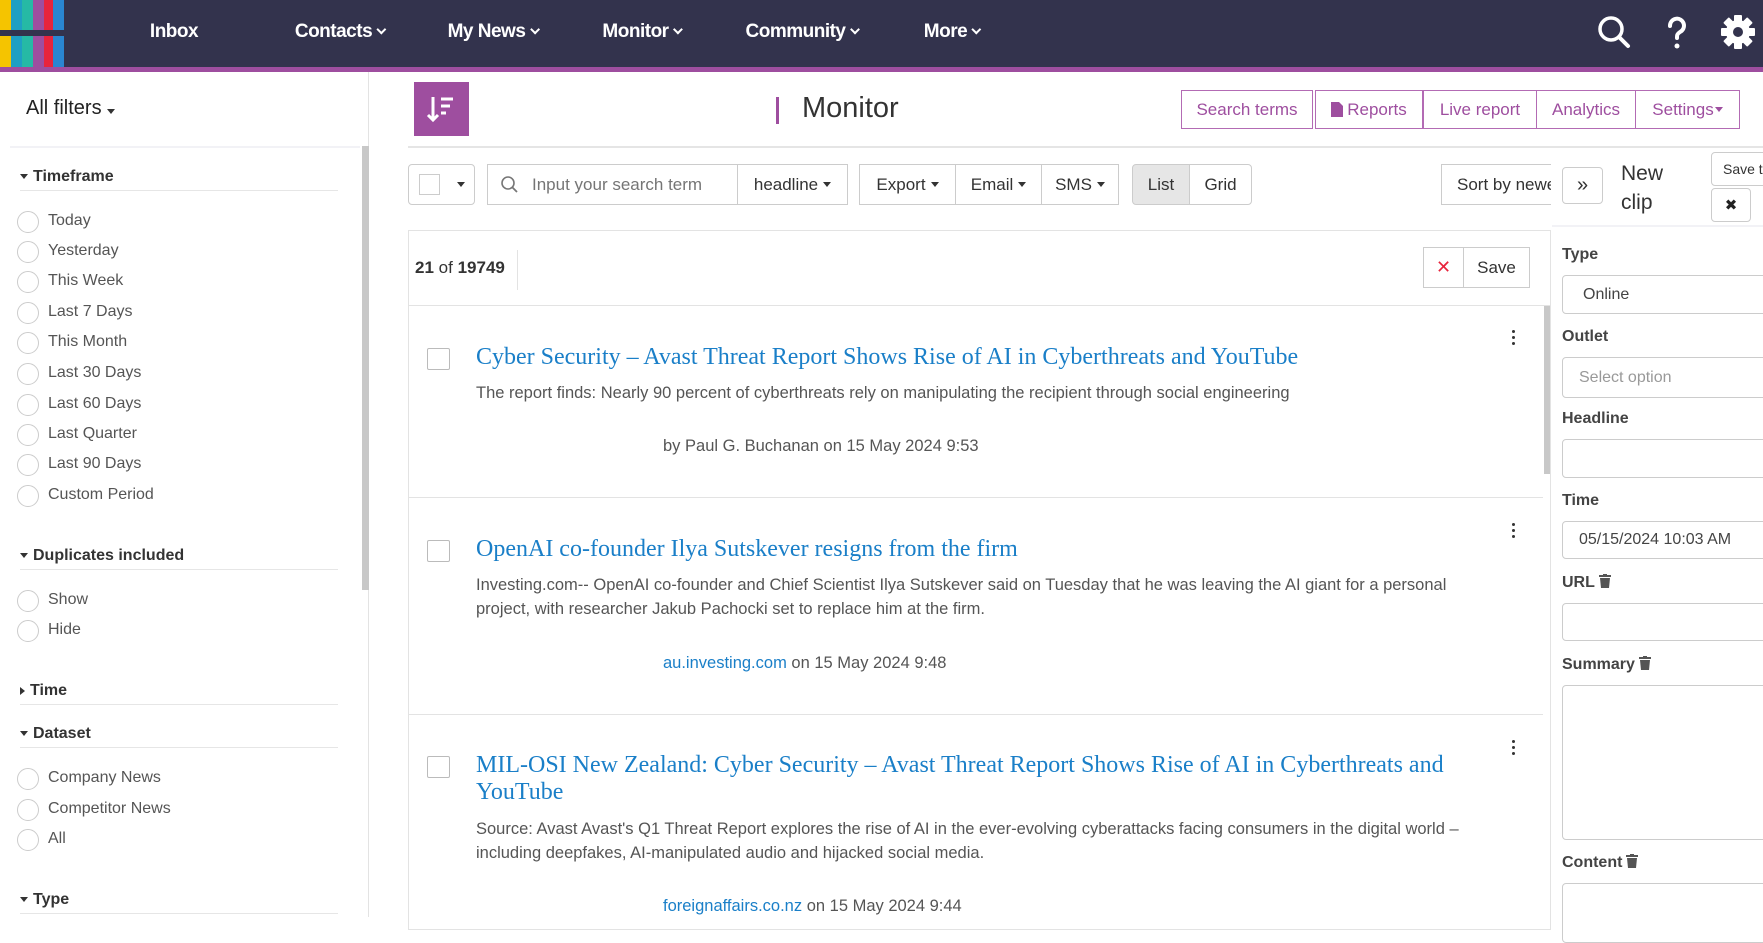 The width and height of the screenshot is (1763, 943). What do you see at coordinates (179, 902) in the screenshot?
I see `type-section-header: Type` at bounding box center [179, 902].